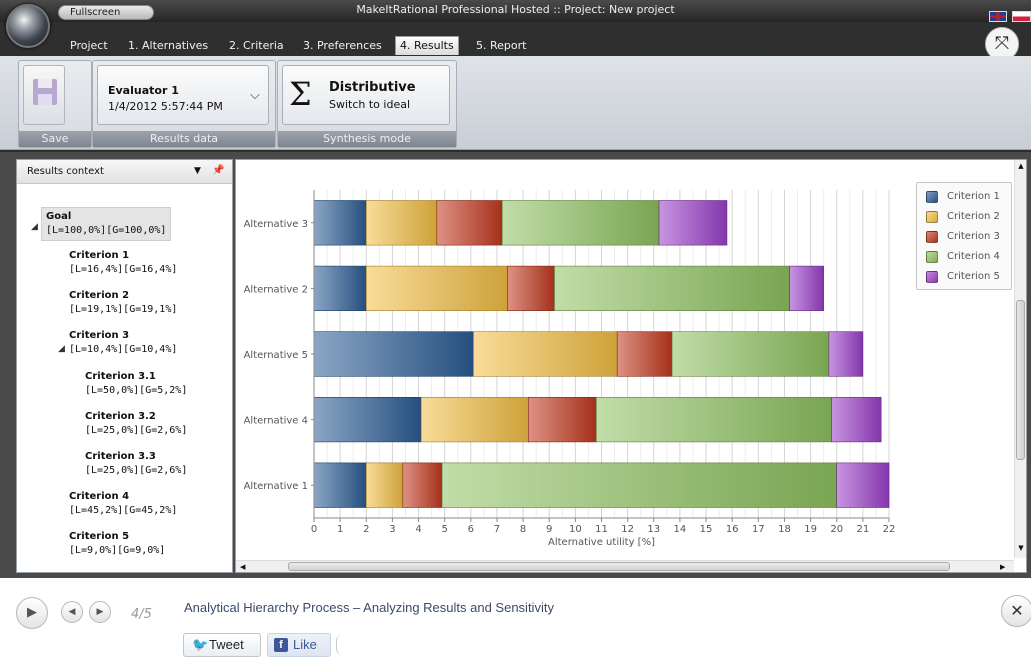 The height and width of the screenshot is (667, 1031). What do you see at coordinates (342, 45) in the screenshot?
I see `tab-preferences: 3. Preferences` at bounding box center [342, 45].